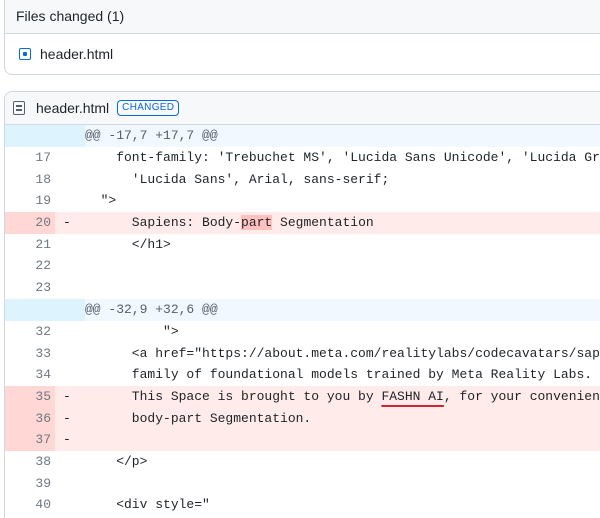  Describe the element at coordinates (76, 54) in the screenshot. I see `file-list-item-name: header.html` at that location.